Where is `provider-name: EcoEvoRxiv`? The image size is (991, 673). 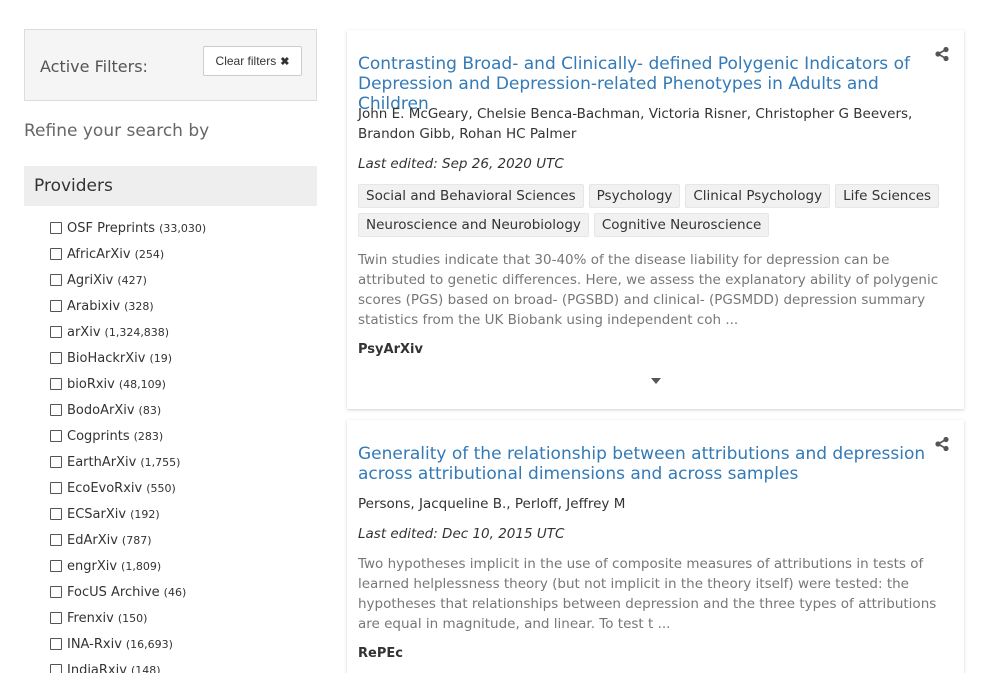
provider-name: EcoEvoRxiv is located at coordinates (105, 488).